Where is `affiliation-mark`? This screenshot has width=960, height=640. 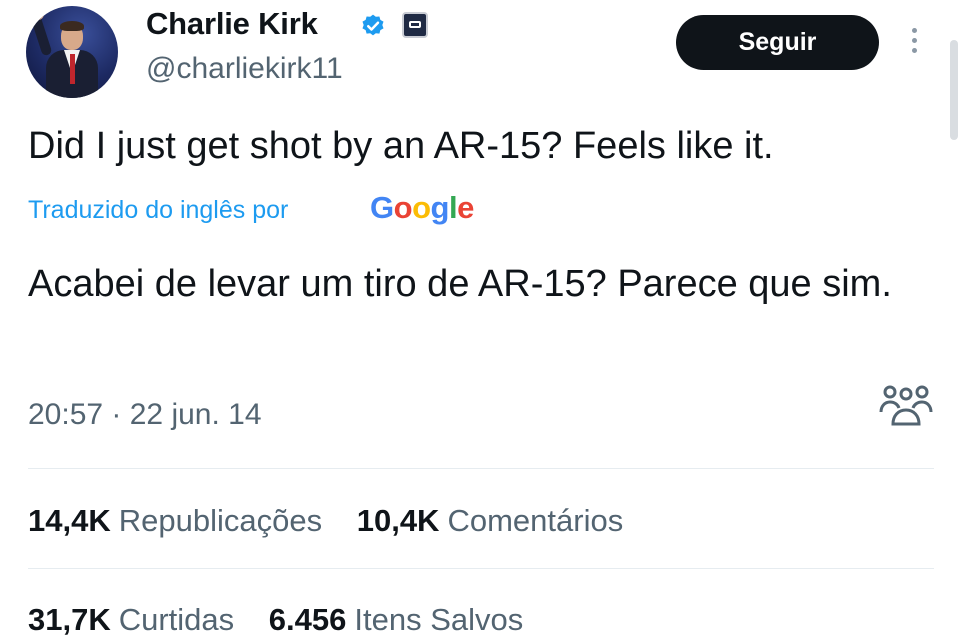 affiliation-mark is located at coordinates (415, 24).